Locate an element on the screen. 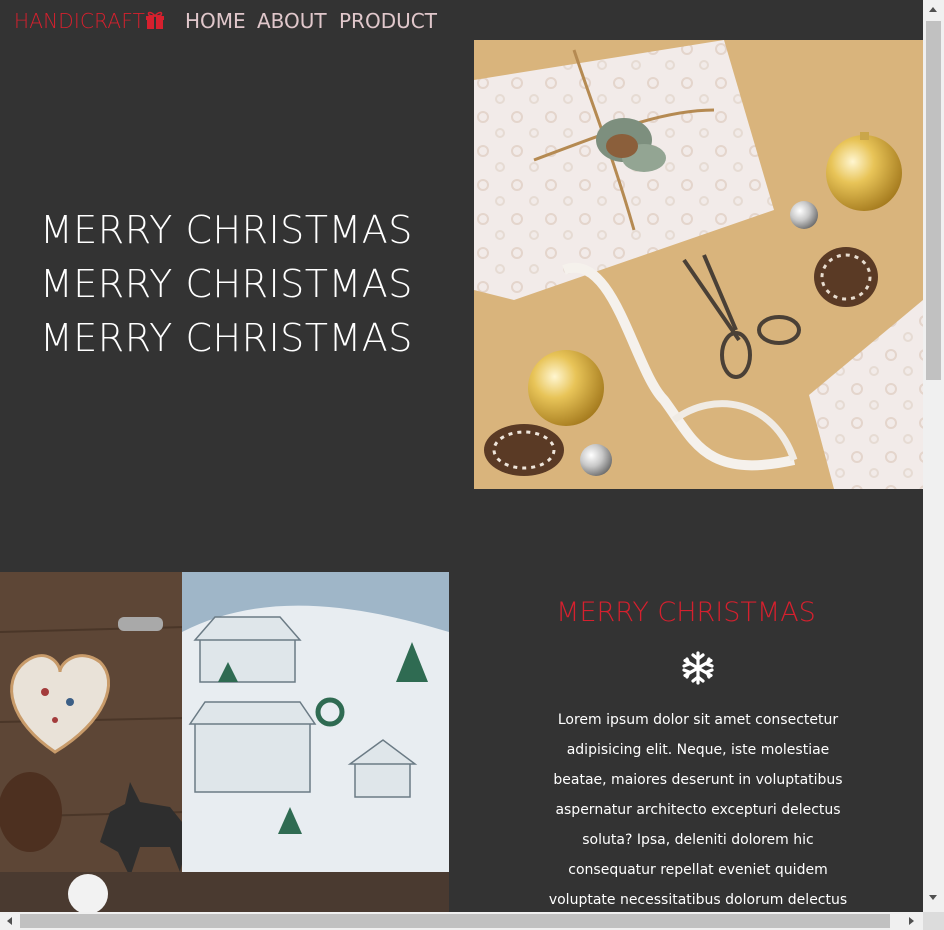  nav-link-product: PRODUCT is located at coordinates (388, 21).